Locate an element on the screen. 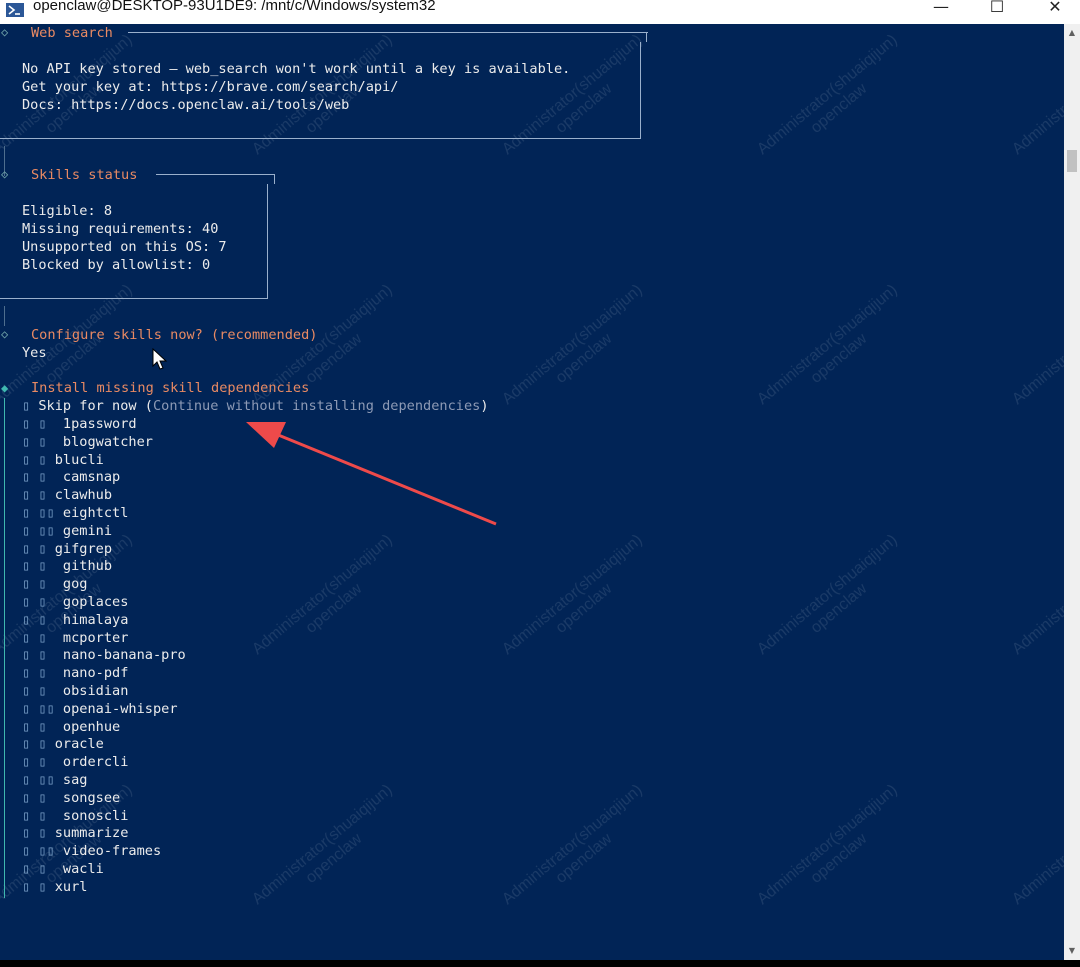 The height and width of the screenshot is (967, 1080). red-arrow-annotation is located at coordinates (371, 474).